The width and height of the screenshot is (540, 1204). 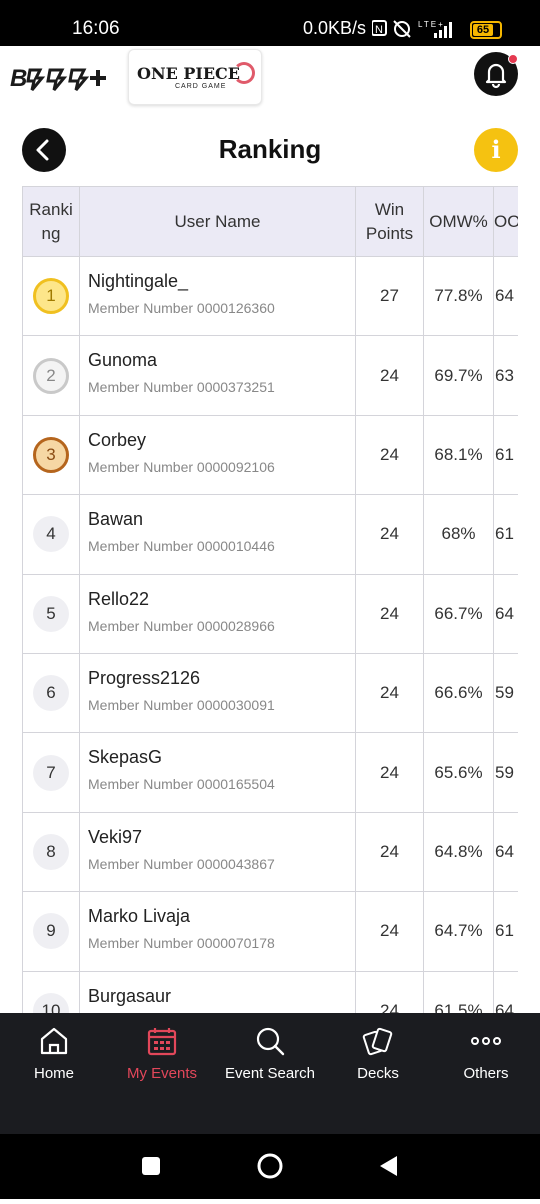 I want to click on rank-badge: 5, so click(x=51, y=613).